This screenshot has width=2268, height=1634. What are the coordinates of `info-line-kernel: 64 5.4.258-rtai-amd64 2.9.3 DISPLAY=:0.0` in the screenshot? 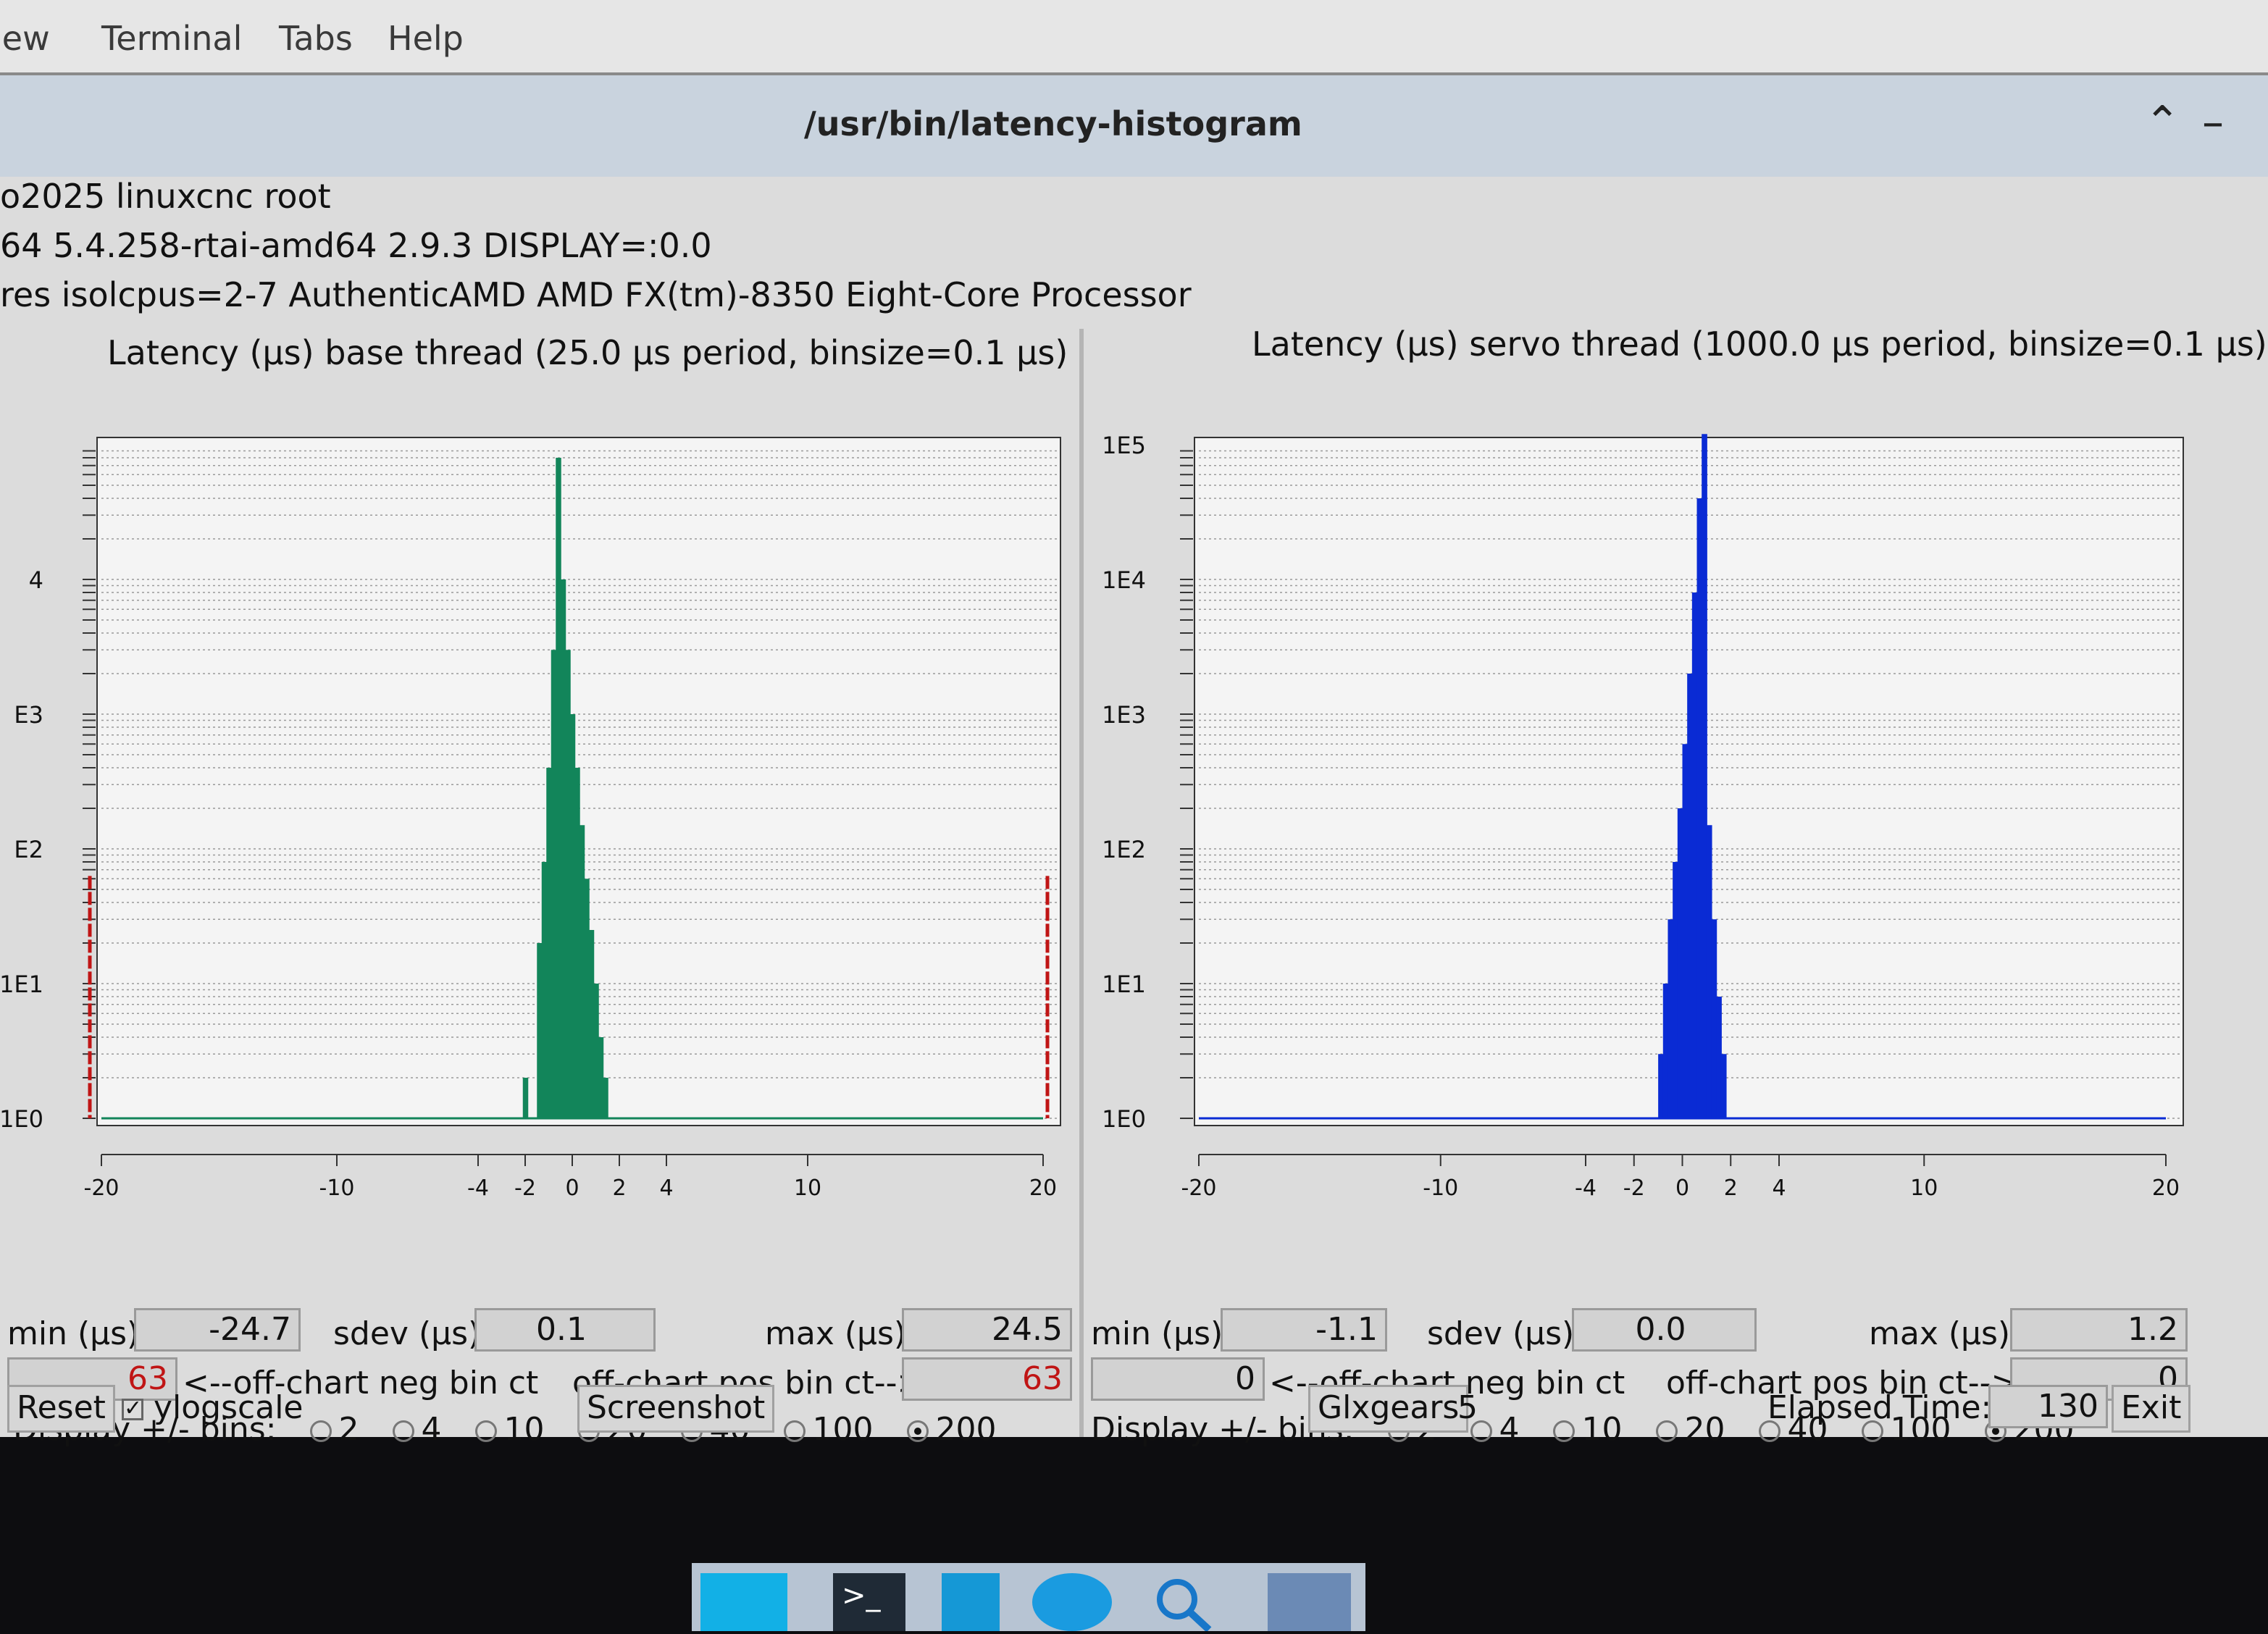 It's located at (356, 246).